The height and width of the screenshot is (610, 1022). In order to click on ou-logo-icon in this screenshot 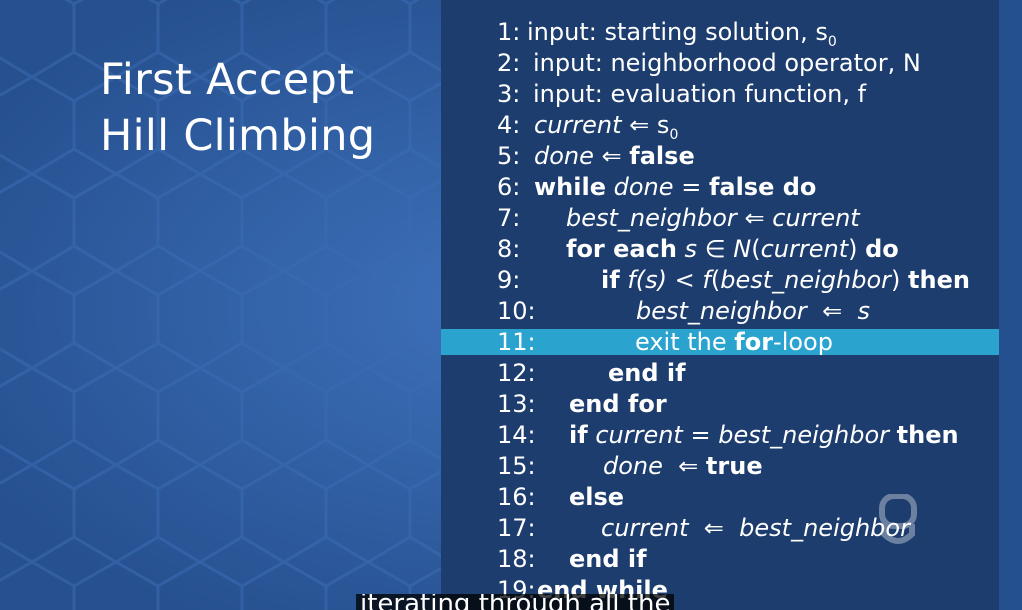, I will do `click(898, 519)`.